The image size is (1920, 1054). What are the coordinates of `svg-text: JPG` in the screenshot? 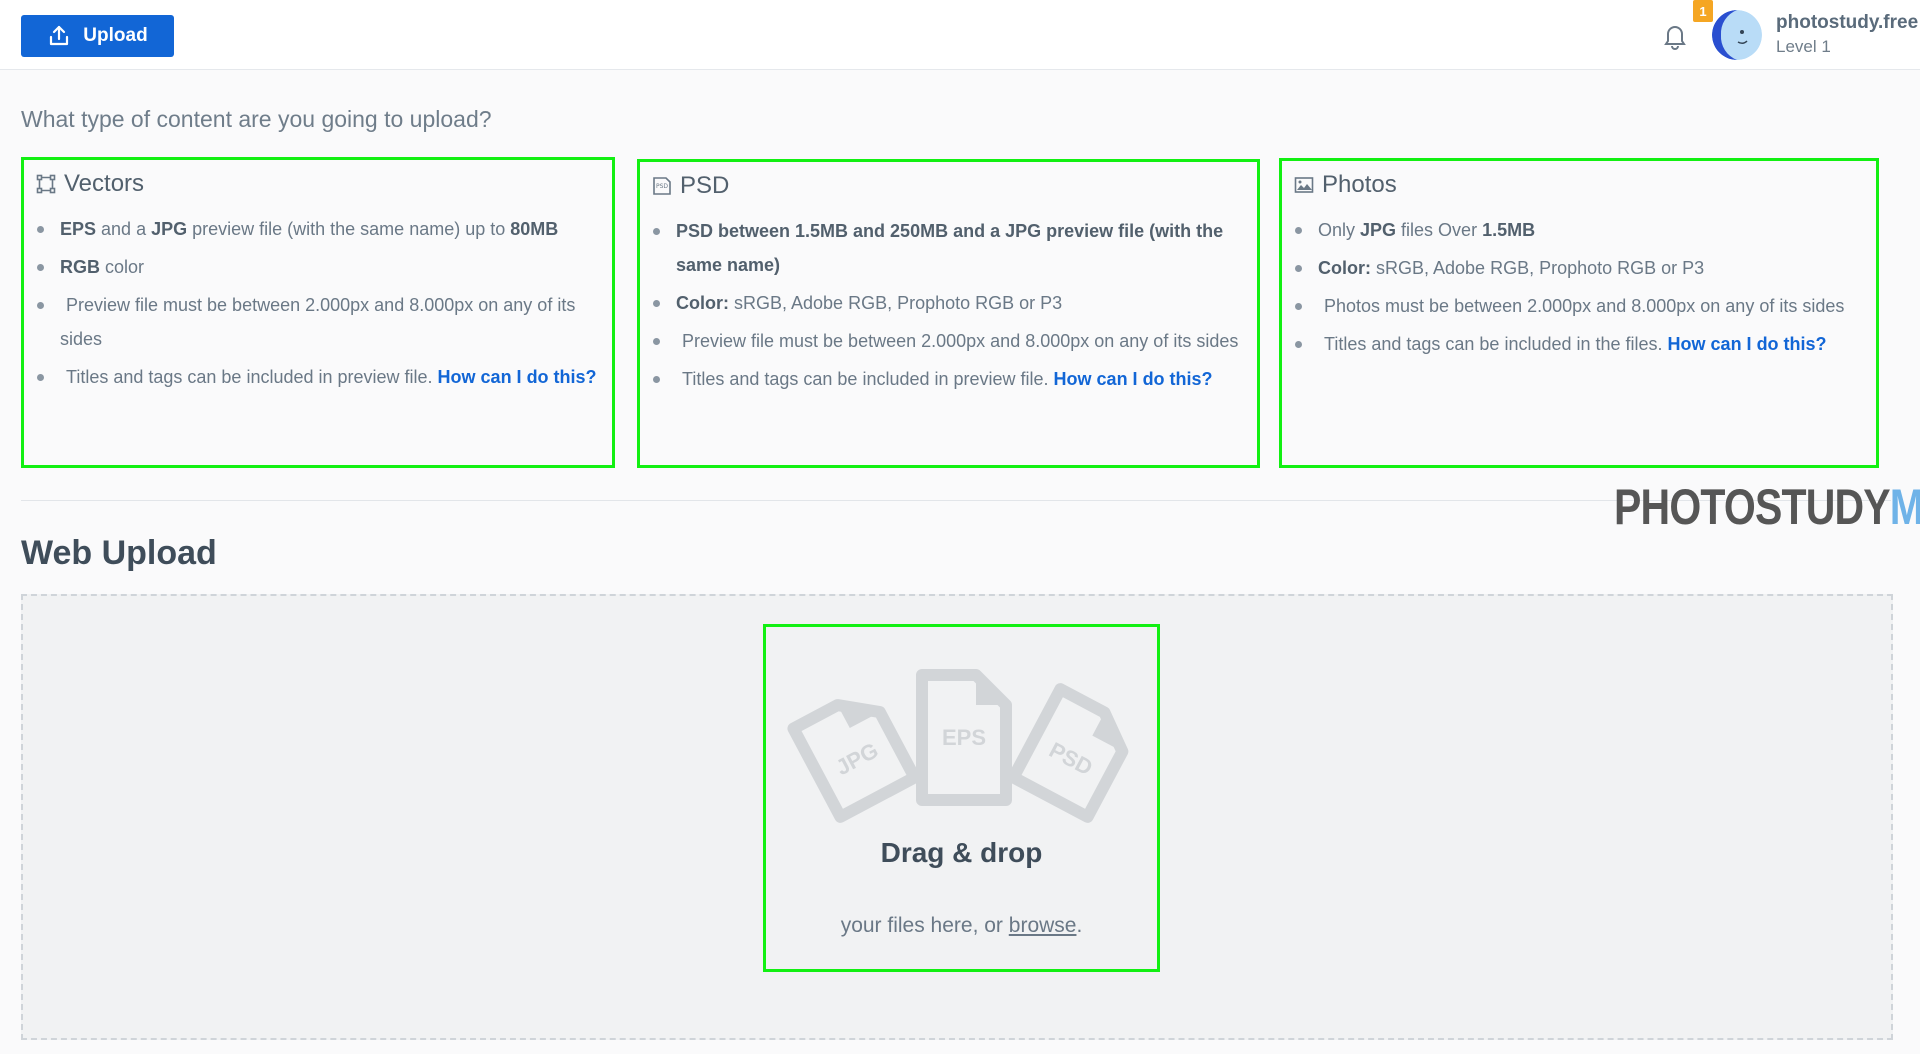 It's located at (857, 758).